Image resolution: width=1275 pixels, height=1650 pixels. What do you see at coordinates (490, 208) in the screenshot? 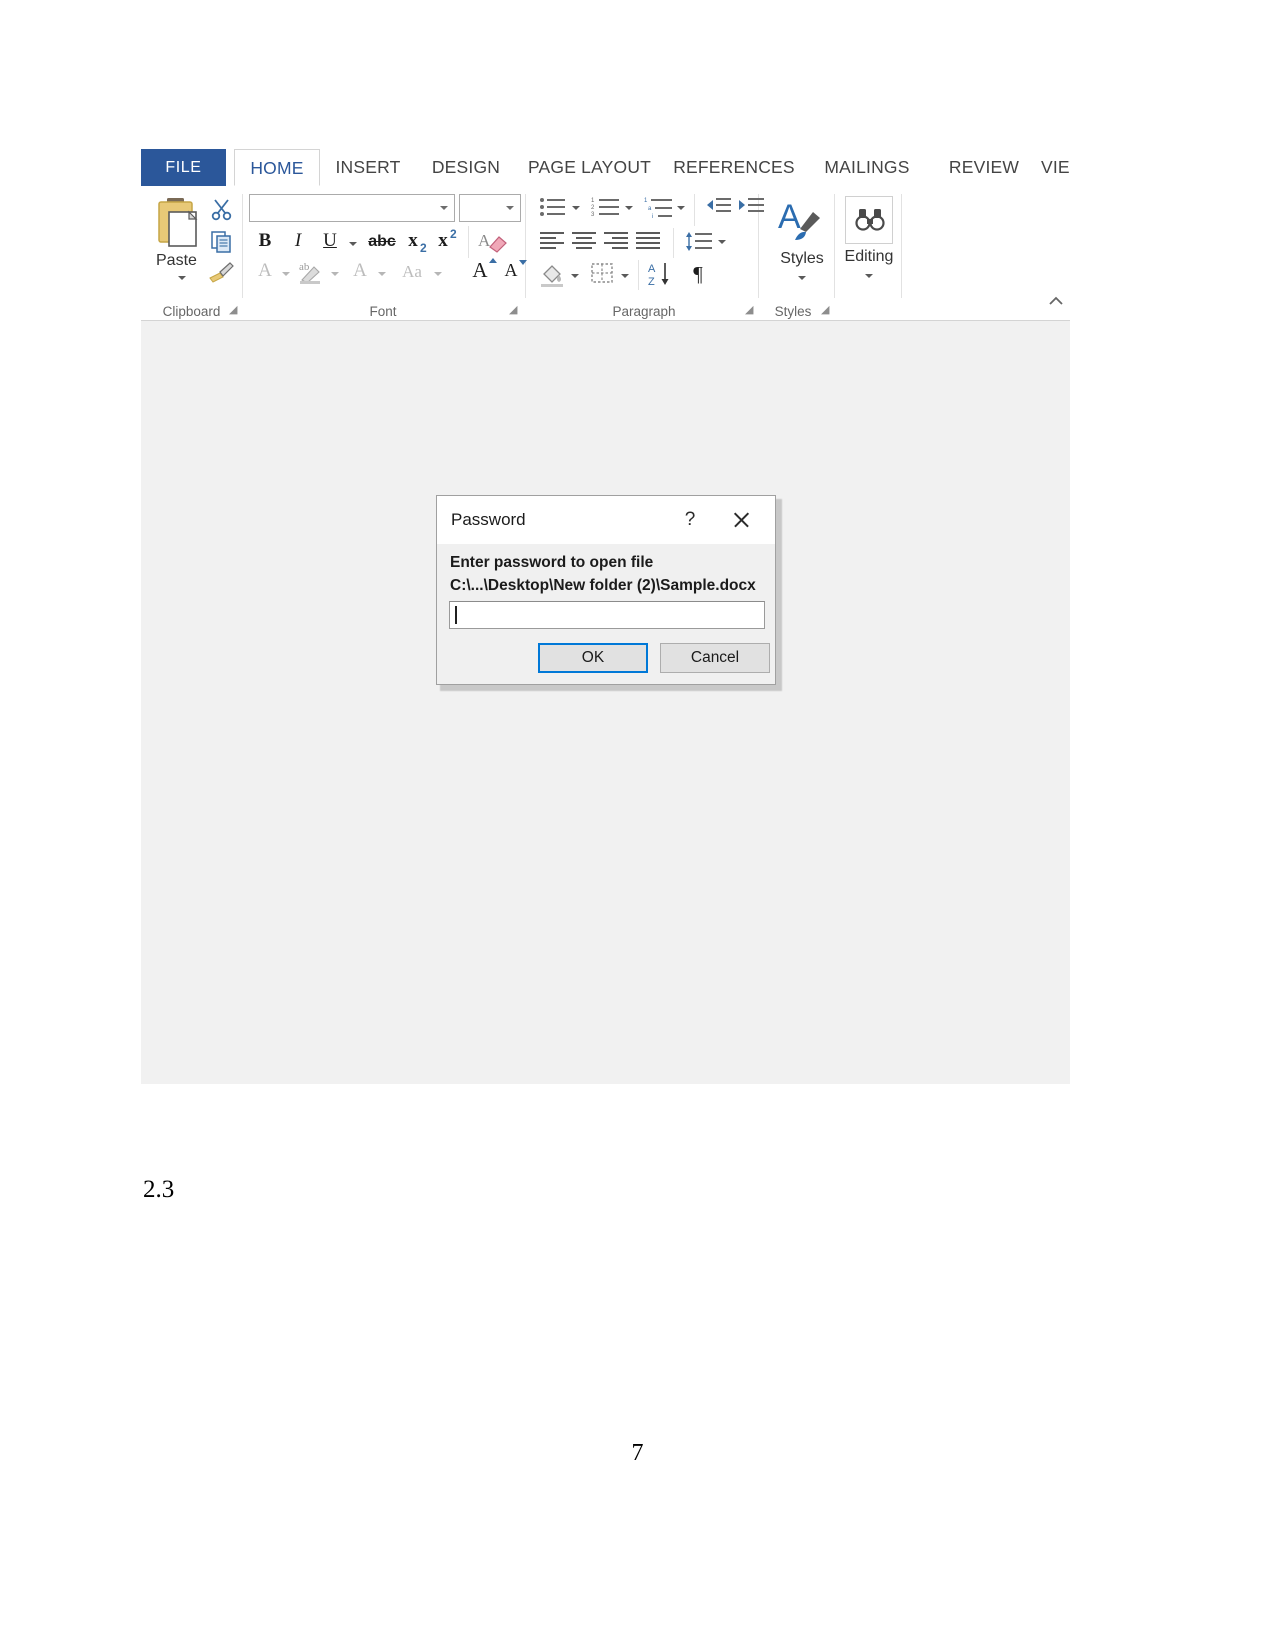
I see `font-size-combo` at bounding box center [490, 208].